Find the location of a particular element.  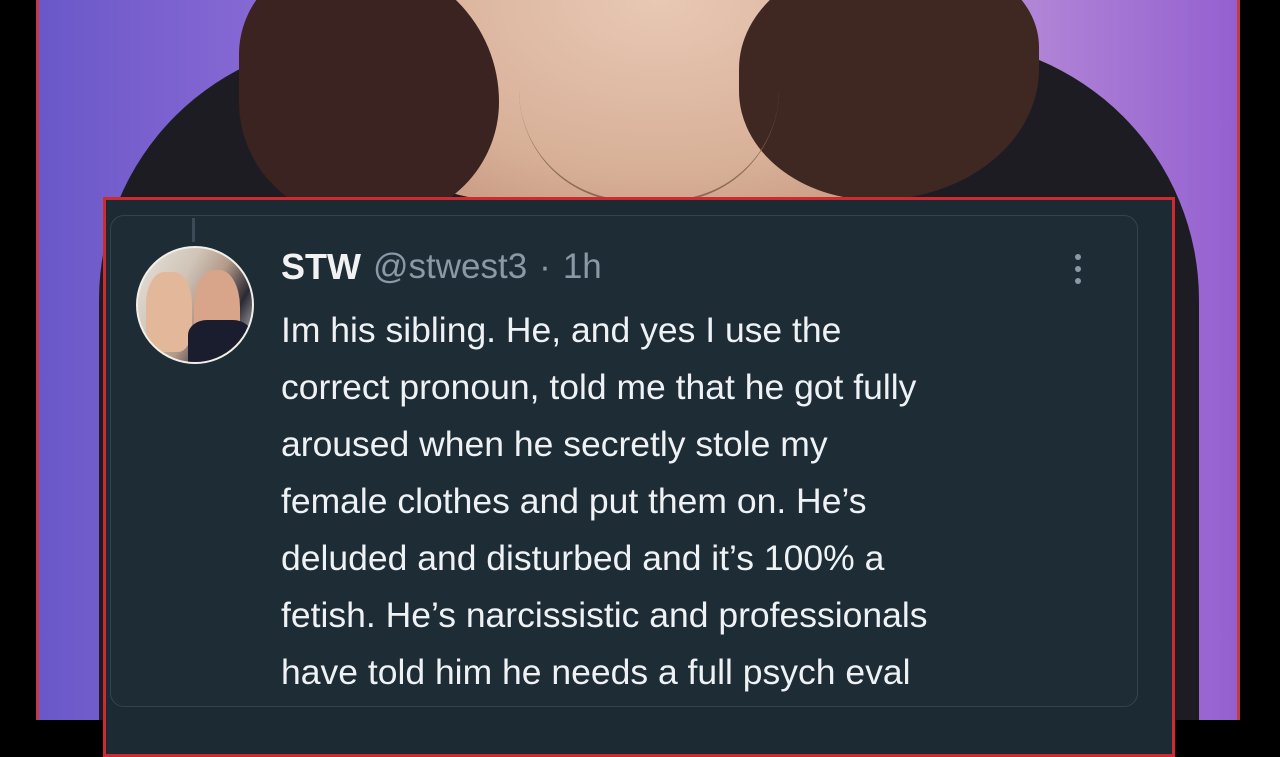

person-hair-left is located at coordinates (369, 110).